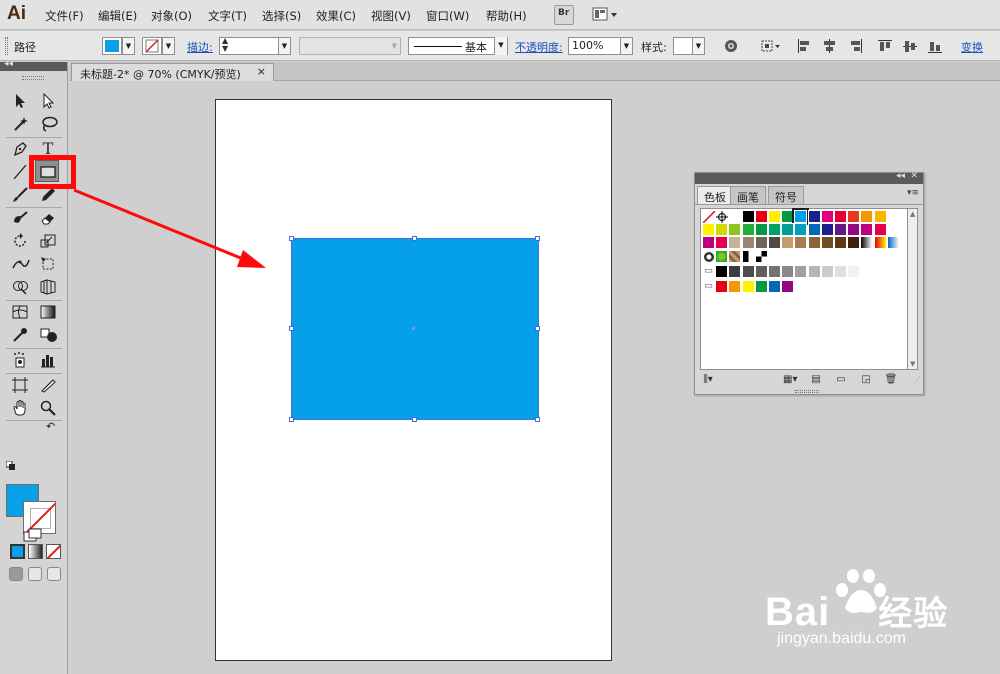 The image size is (1000, 674). Describe the element at coordinates (48, 241) in the screenshot. I see `scale-tool` at that location.